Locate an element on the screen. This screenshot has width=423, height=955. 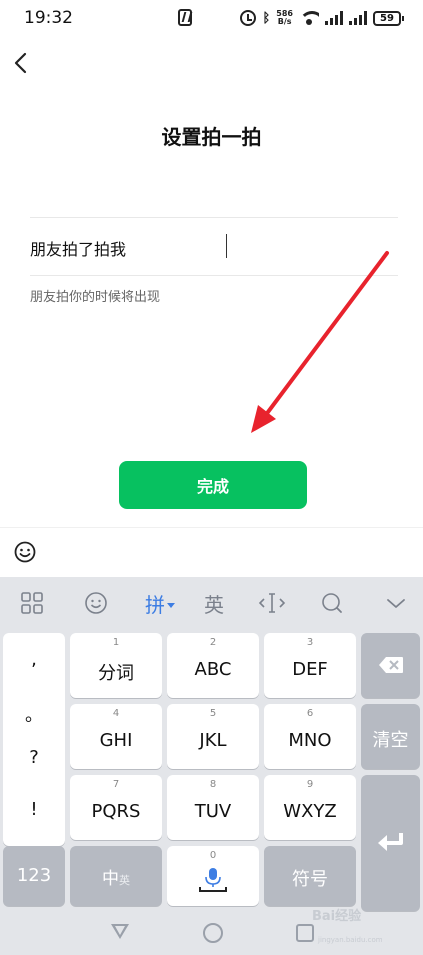
search-icon is located at coordinates (332, 603).